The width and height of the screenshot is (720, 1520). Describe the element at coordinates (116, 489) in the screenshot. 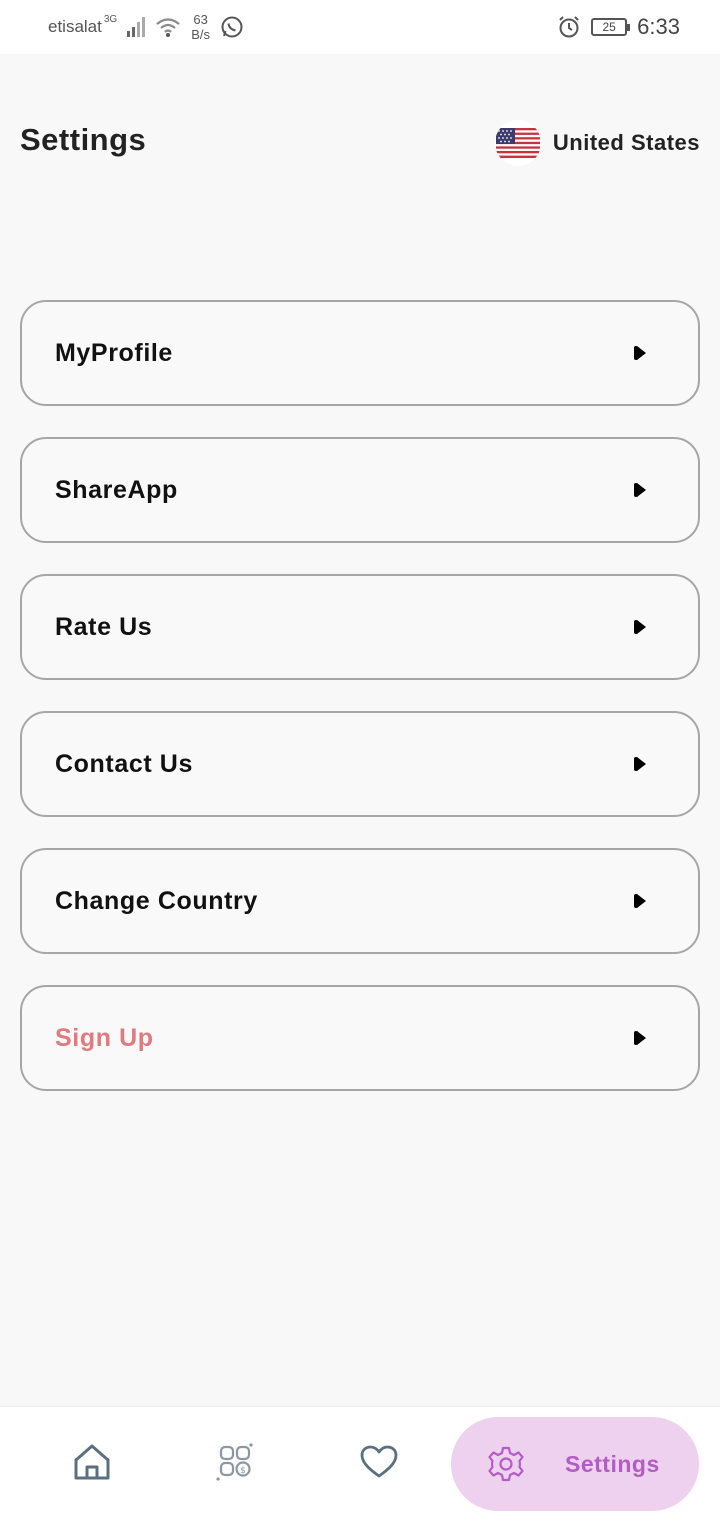

I see `menu-item-label: ShareApp` at that location.